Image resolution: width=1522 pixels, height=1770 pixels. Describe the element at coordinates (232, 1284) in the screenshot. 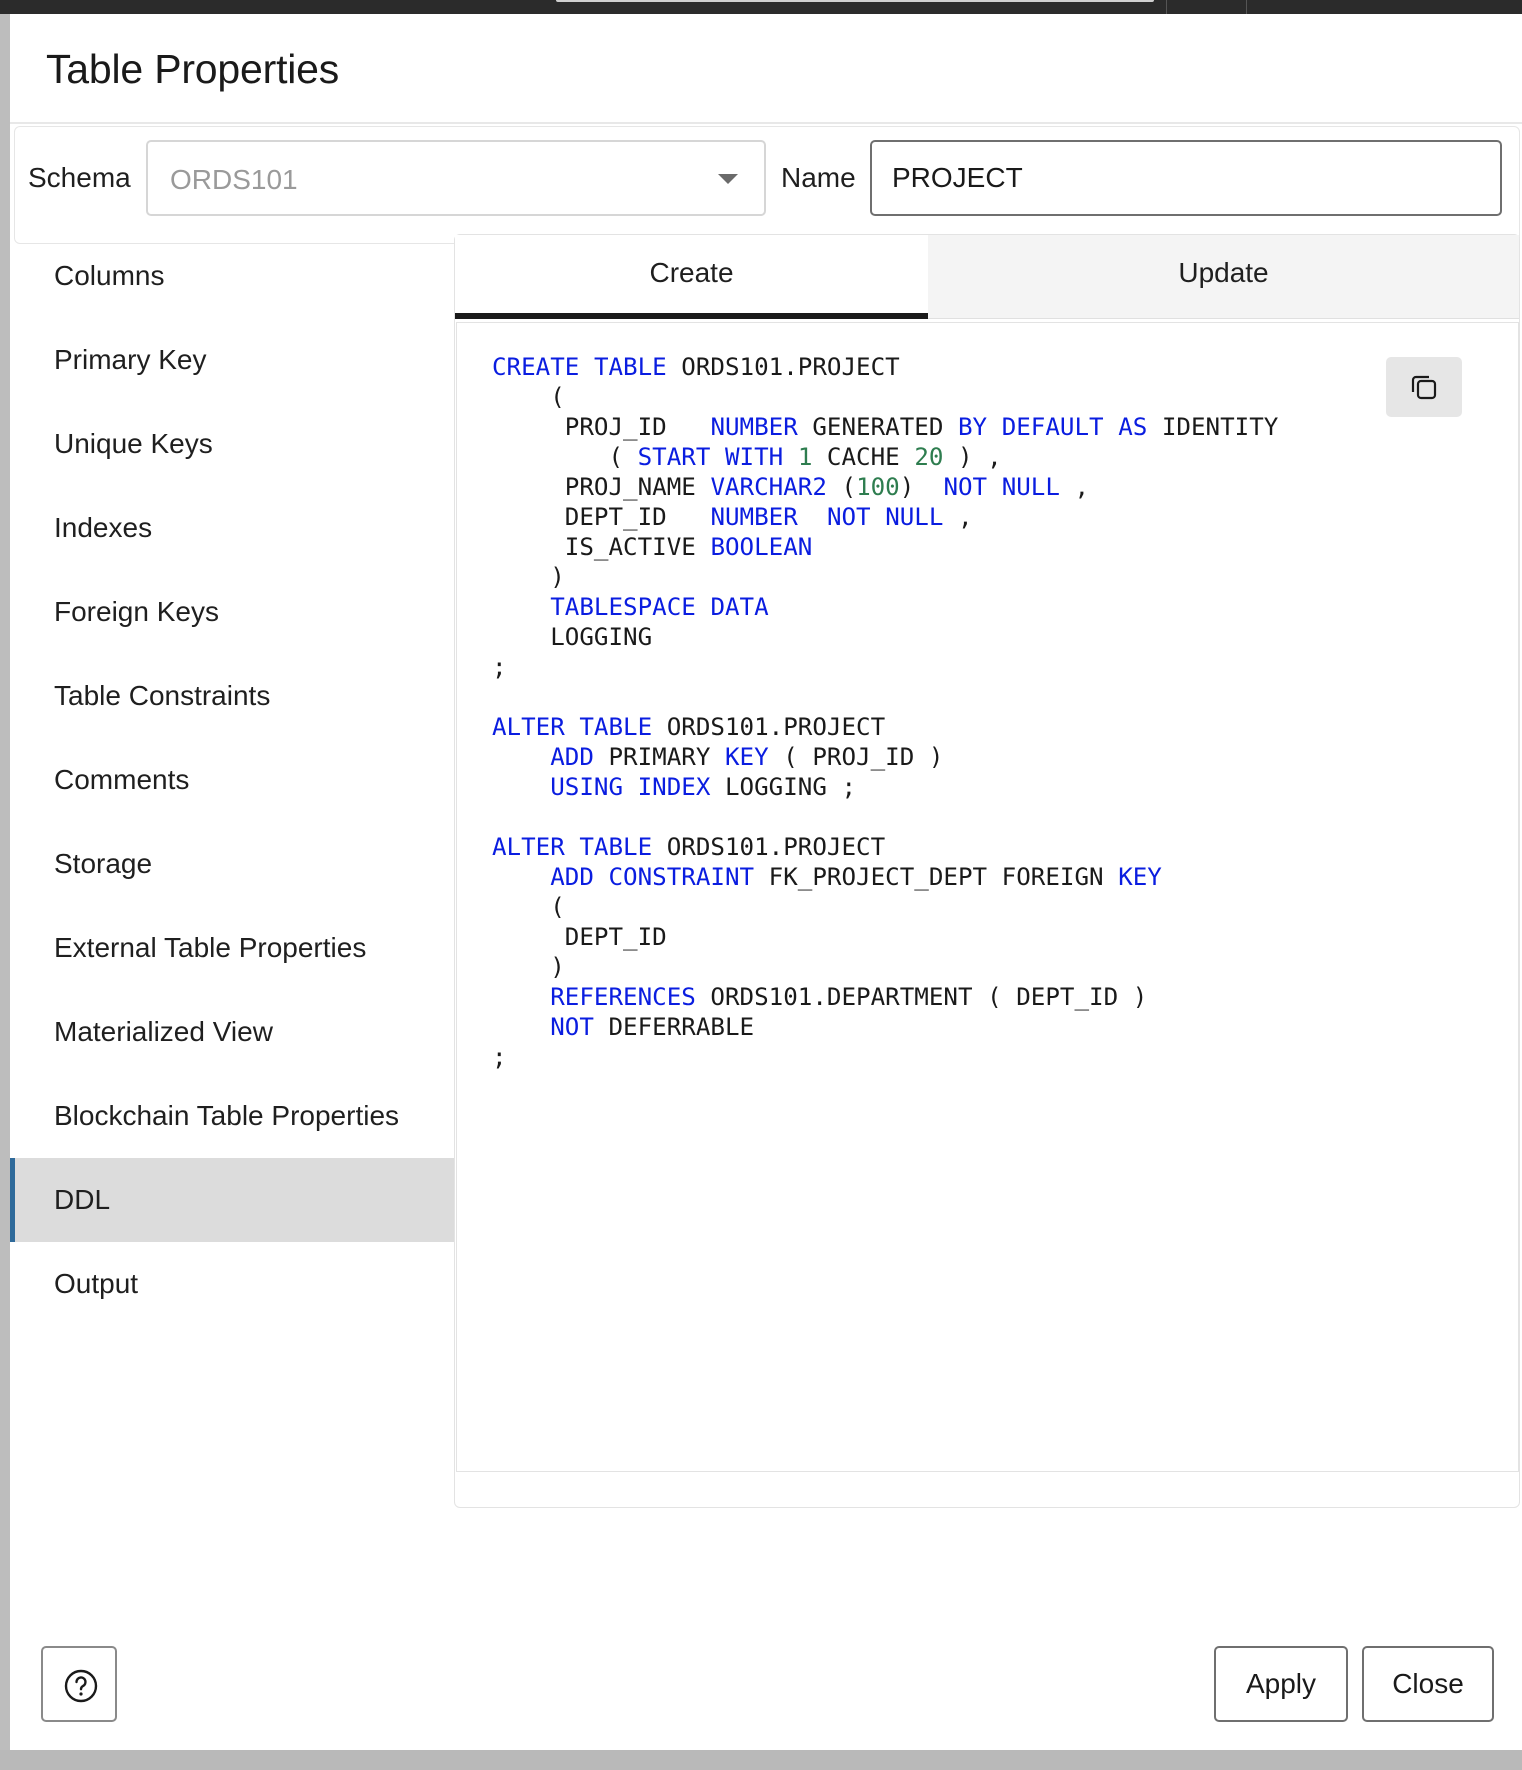

I see `sidebar-item-output: Output` at that location.